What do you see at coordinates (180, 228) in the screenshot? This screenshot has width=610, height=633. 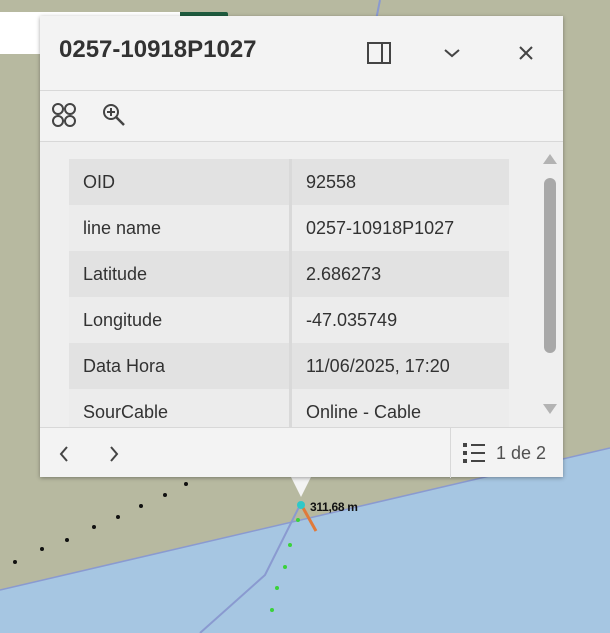 I see `field-label: line name` at bounding box center [180, 228].